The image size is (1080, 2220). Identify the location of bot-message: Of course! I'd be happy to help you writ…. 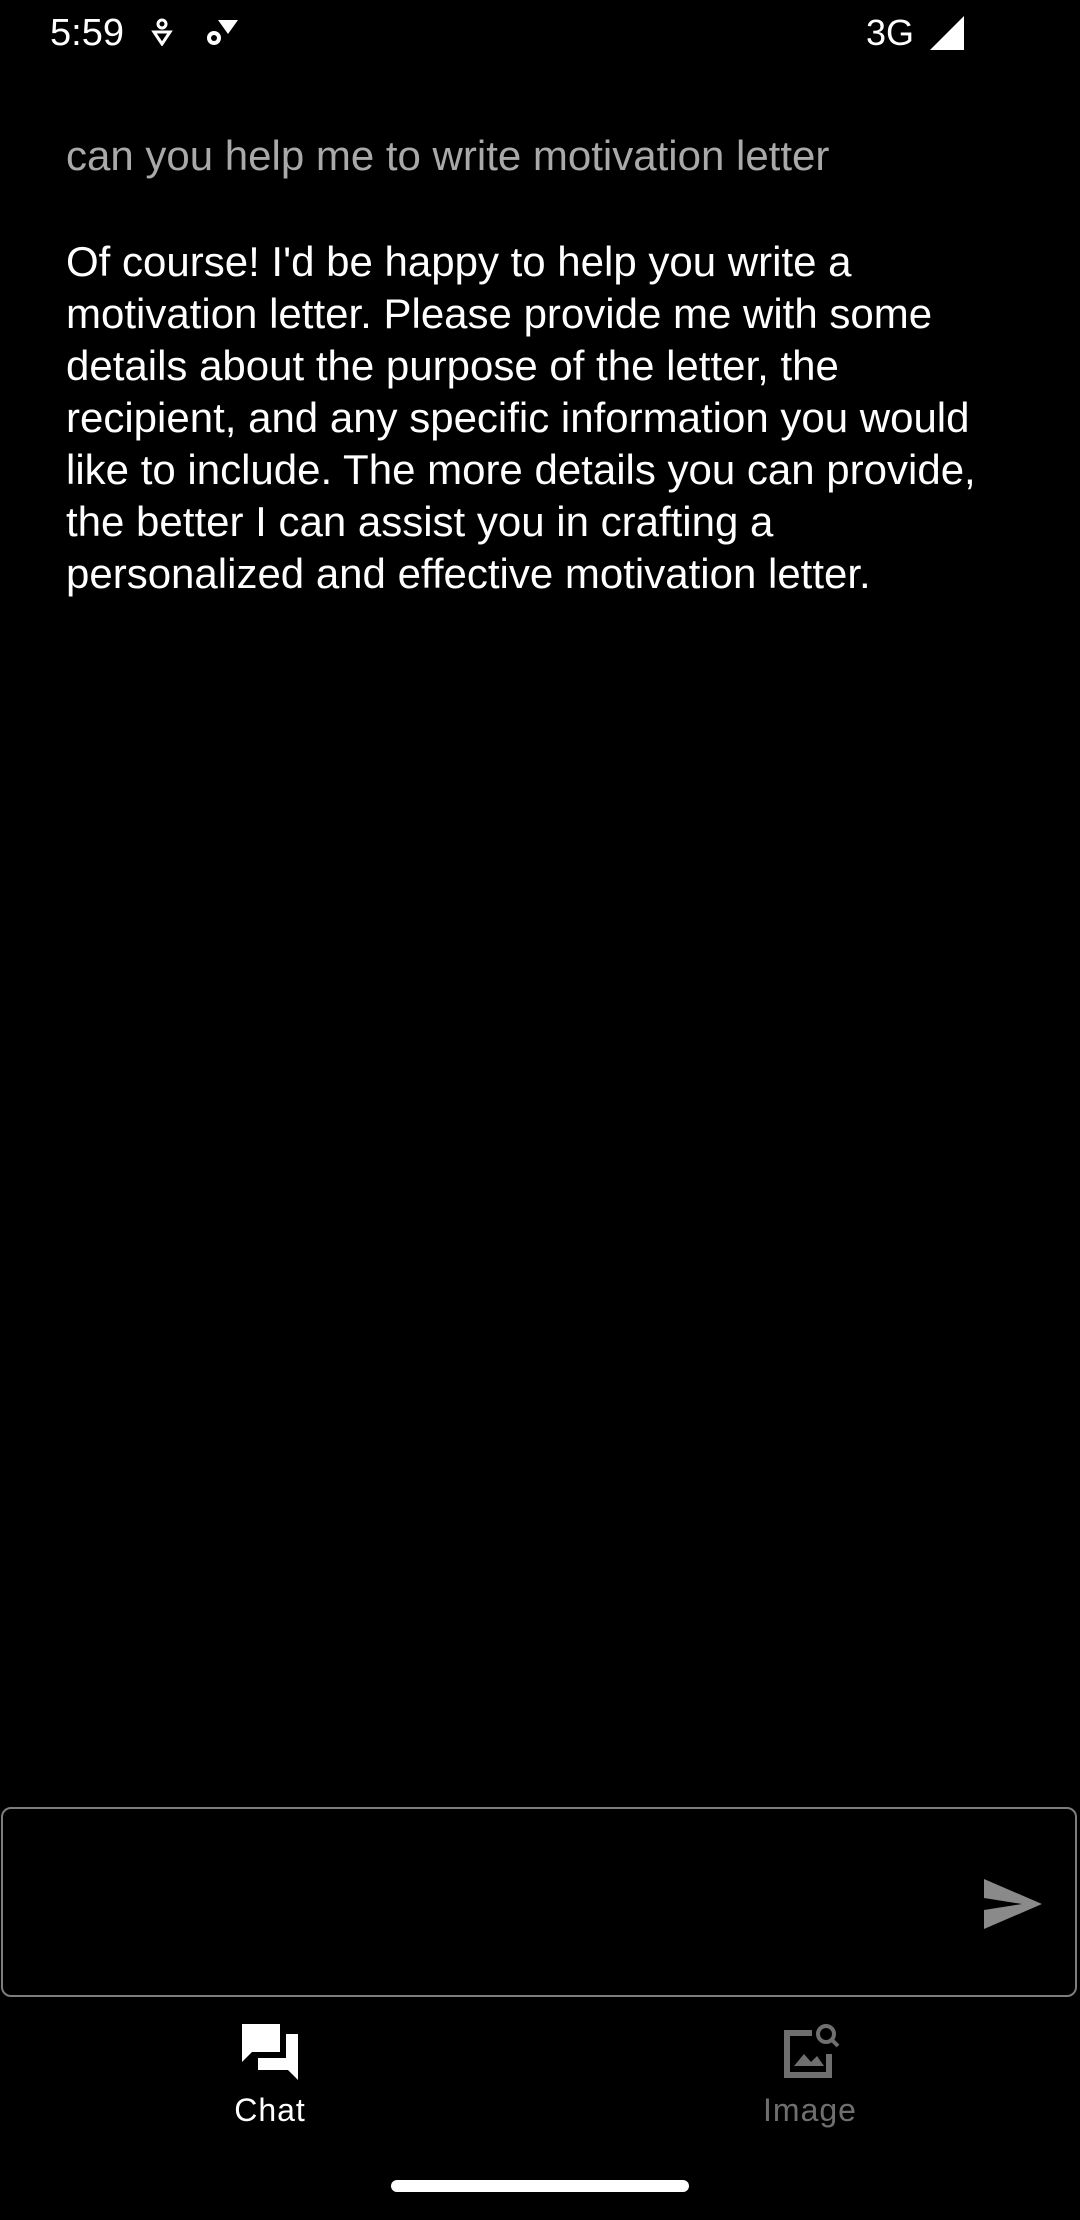
(521, 417).